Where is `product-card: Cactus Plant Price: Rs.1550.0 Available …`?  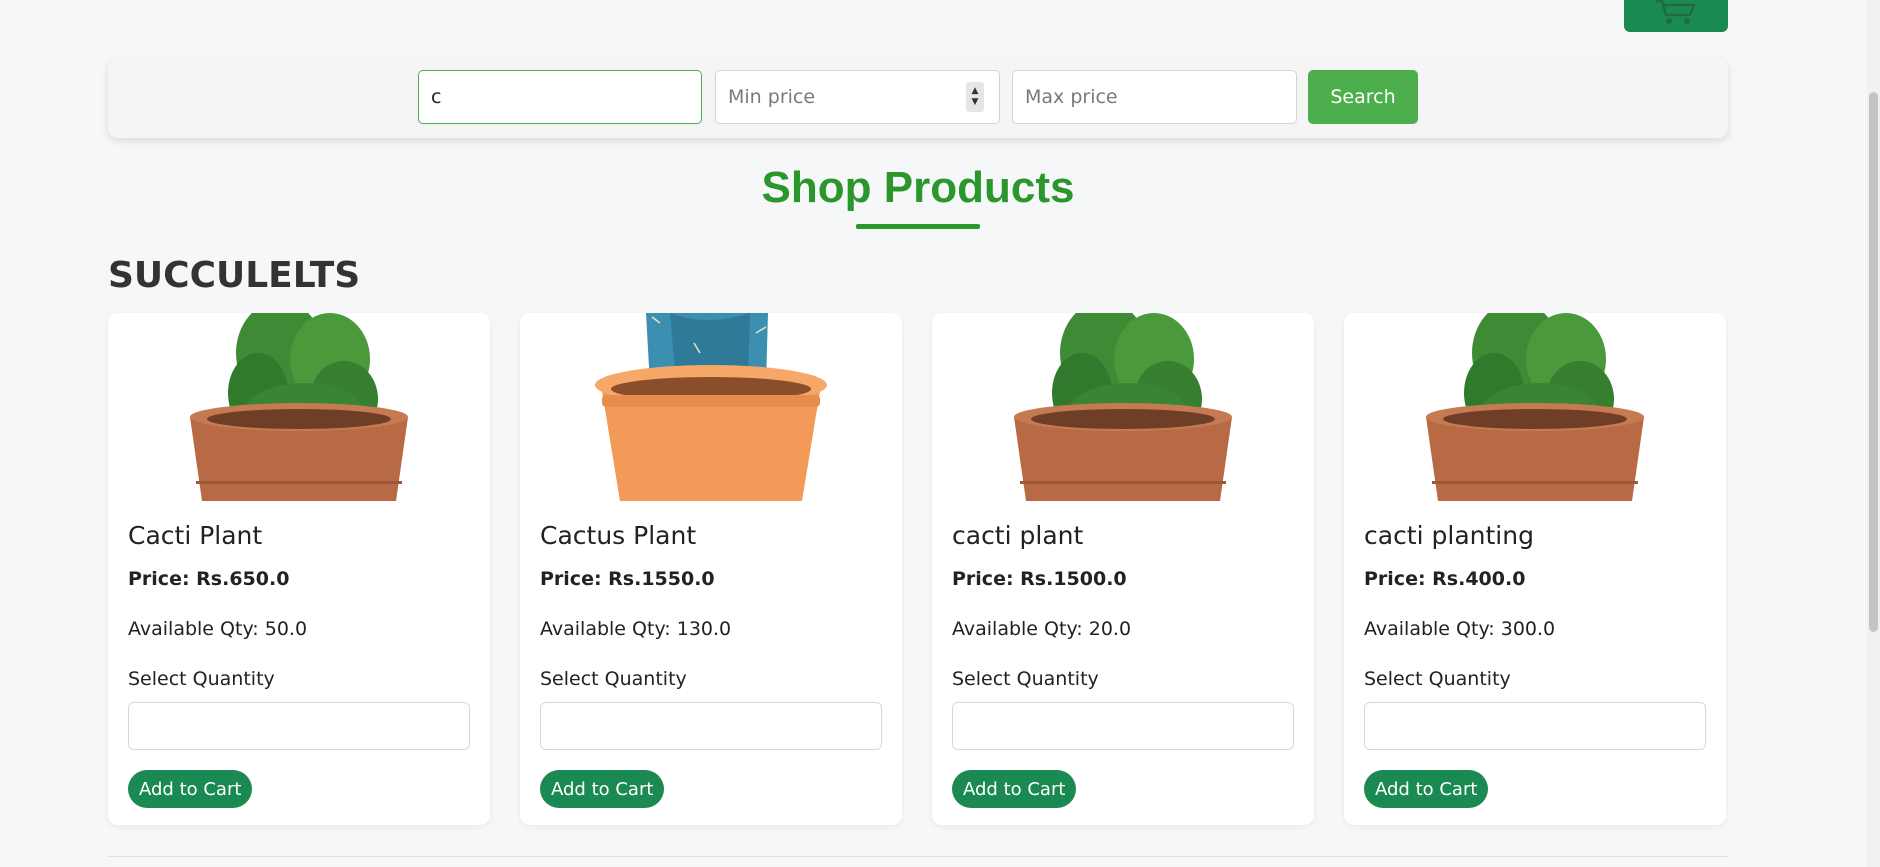 product-card: Cactus Plant Price: Rs.1550.0 Available … is located at coordinates (711, 569).